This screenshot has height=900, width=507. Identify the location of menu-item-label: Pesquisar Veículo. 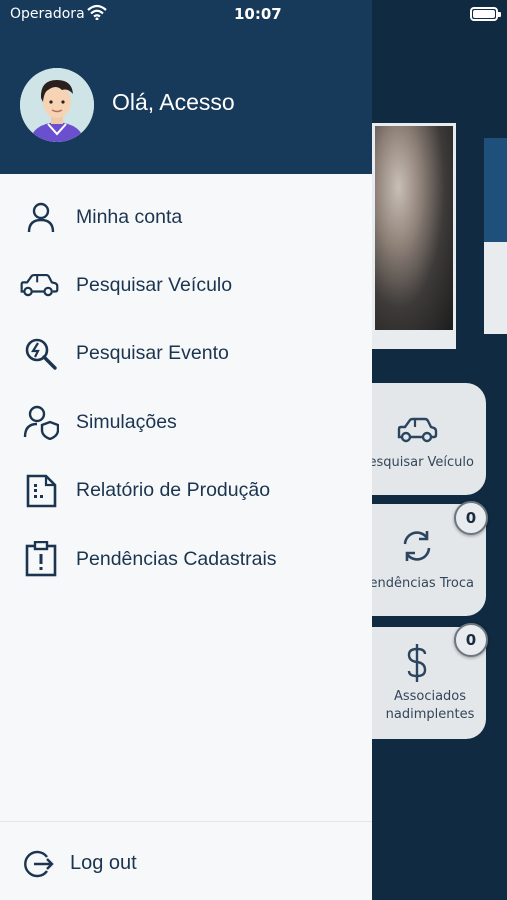
(154, 285).